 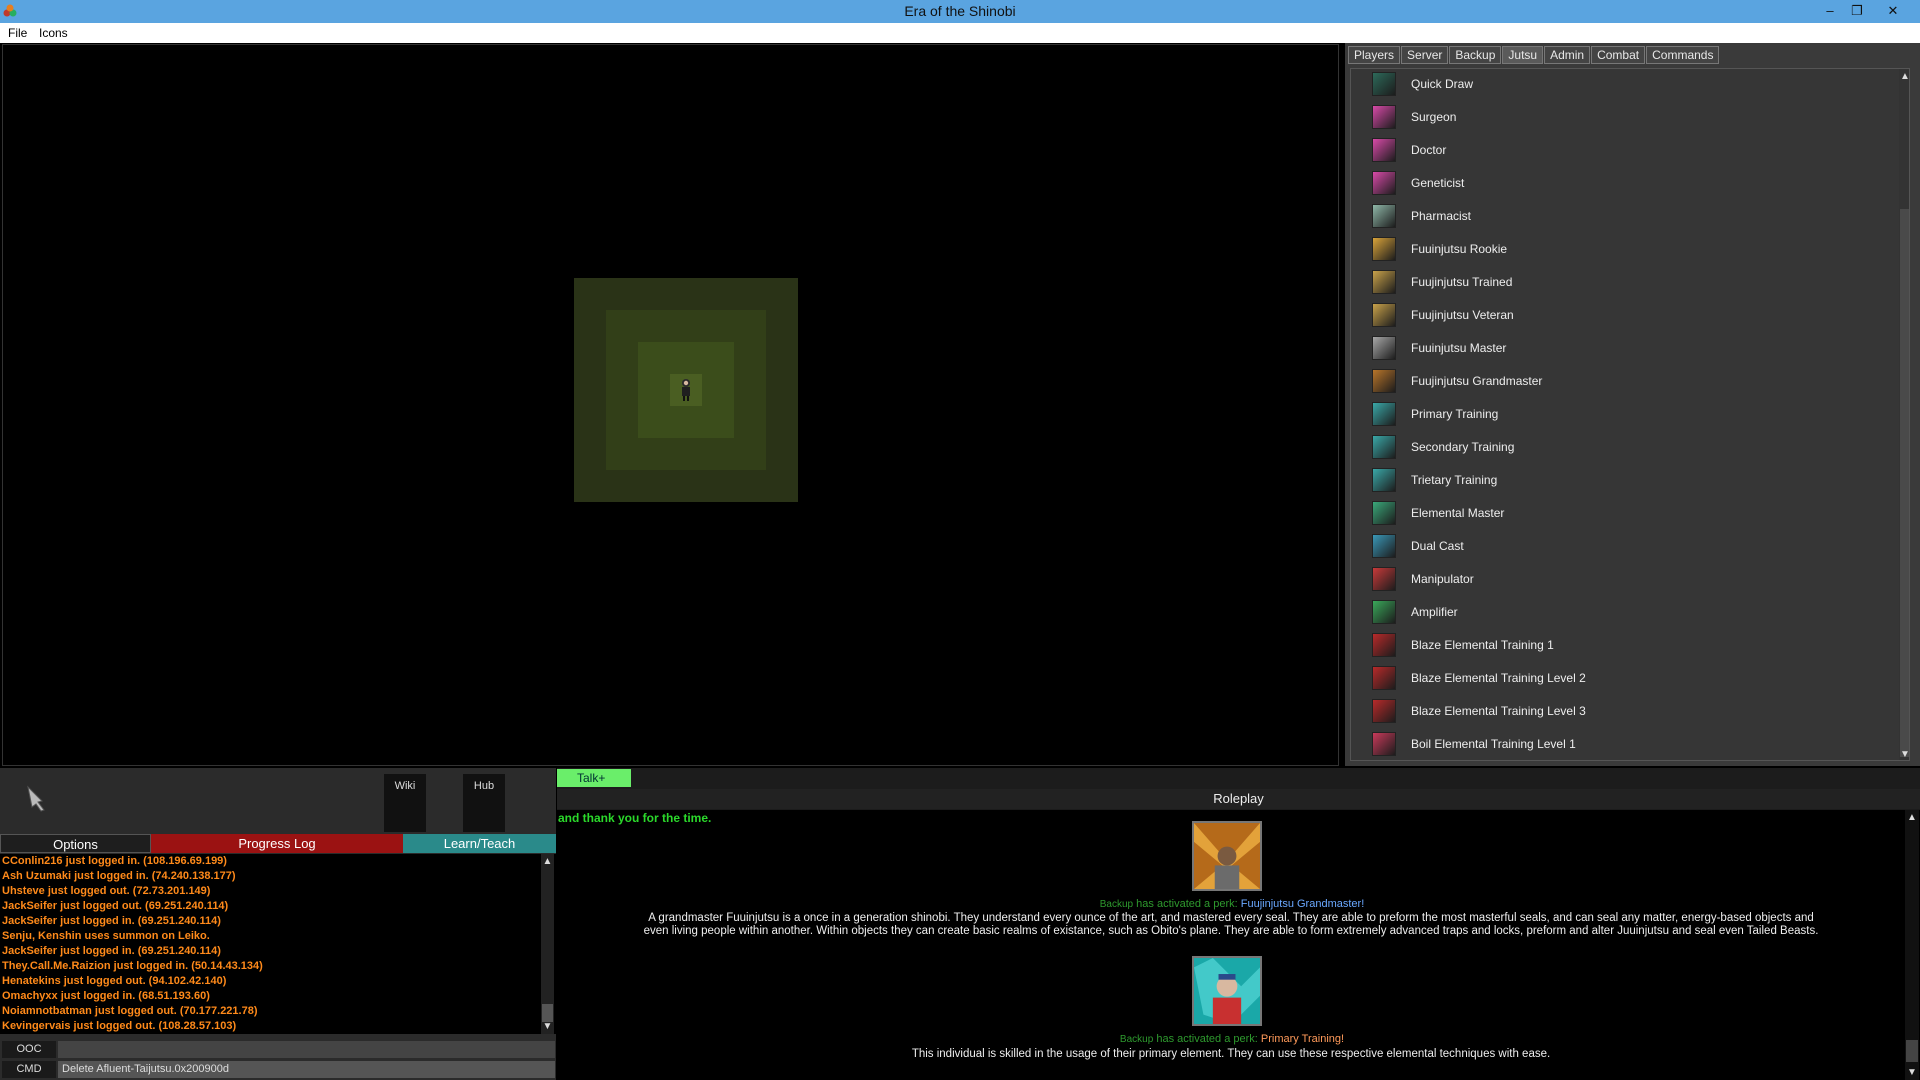 I want to click on jutsu-item: Dual Cast, so click(x=1623, y=547).